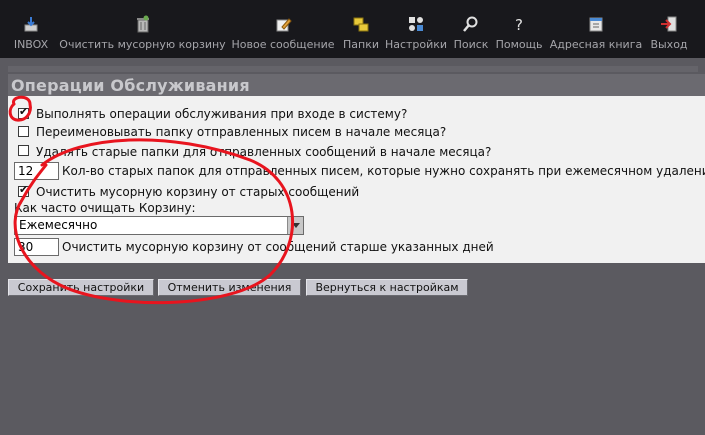 This screenshot has width=705, height=435. Describe the element at coordinates (23, 112) in the screenshot. I see `run-on-login-checkbox` at that location.